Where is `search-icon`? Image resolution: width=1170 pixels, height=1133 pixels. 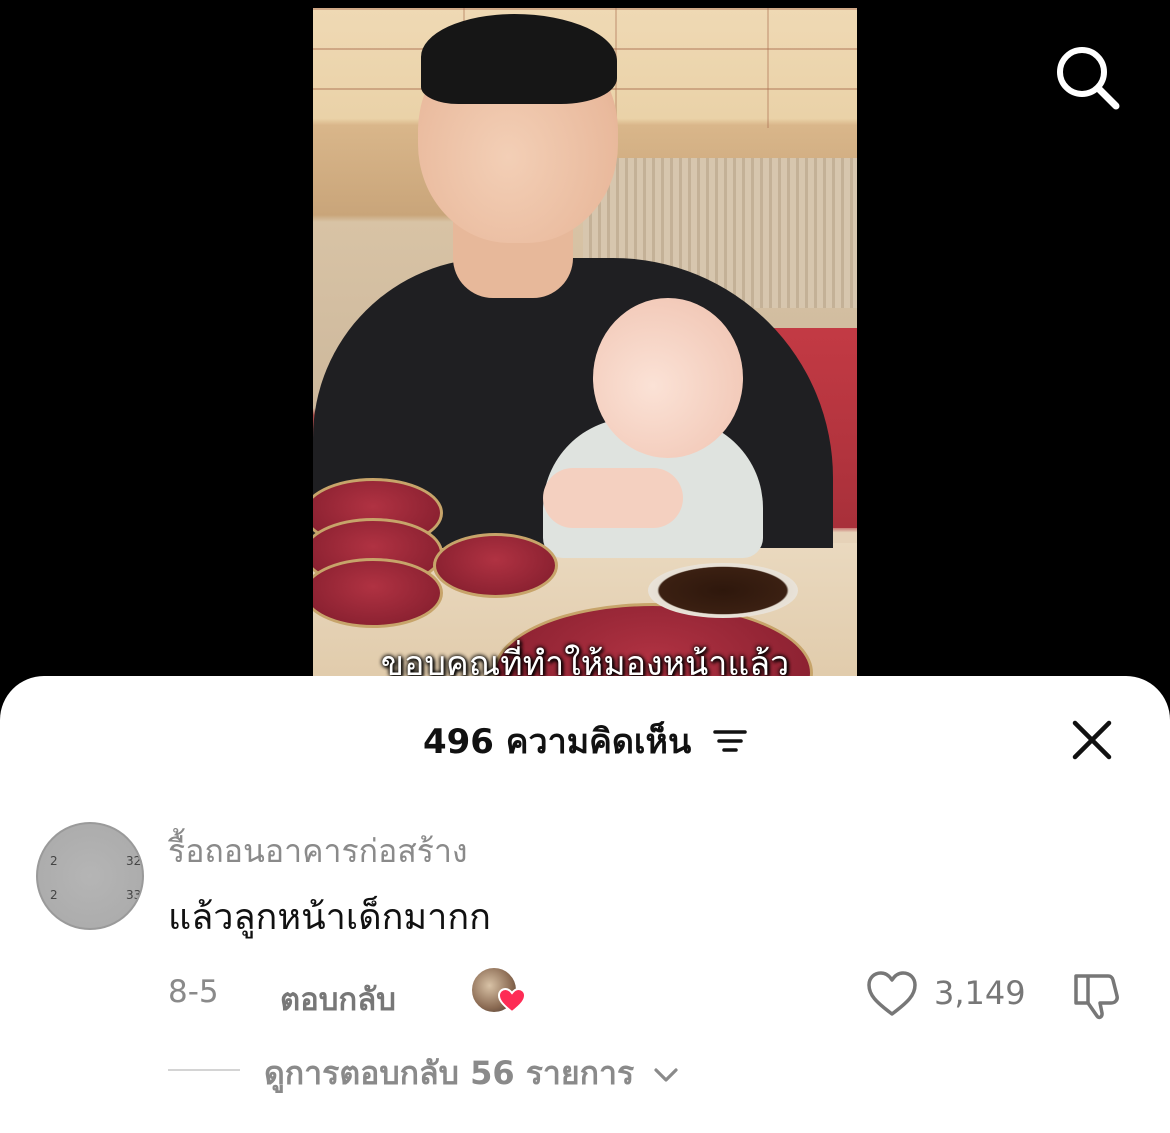 search-icon is located at coordinates (1088, 78).